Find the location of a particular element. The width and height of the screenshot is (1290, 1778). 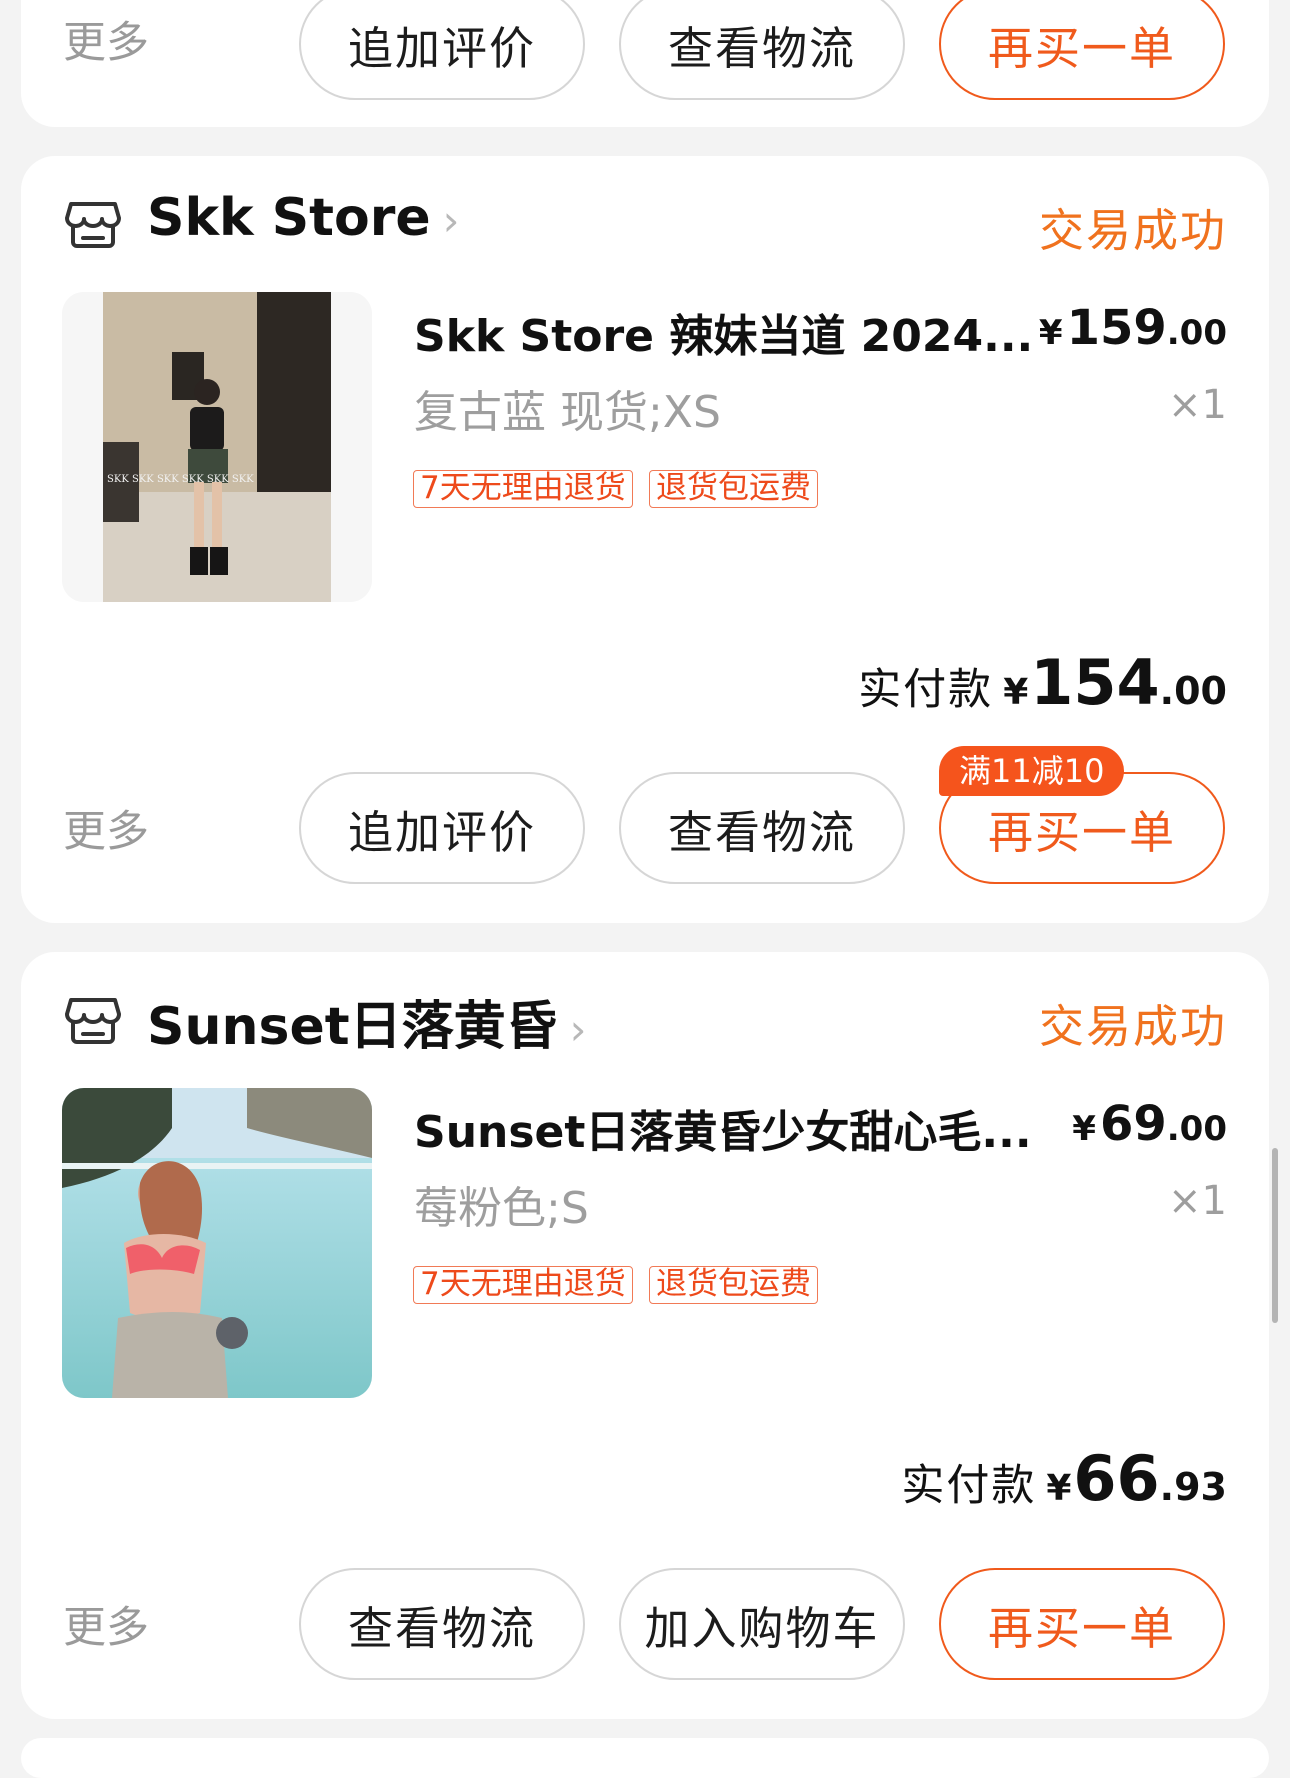

product-price: ¥159.00 is located at coordinates (1133, 328).